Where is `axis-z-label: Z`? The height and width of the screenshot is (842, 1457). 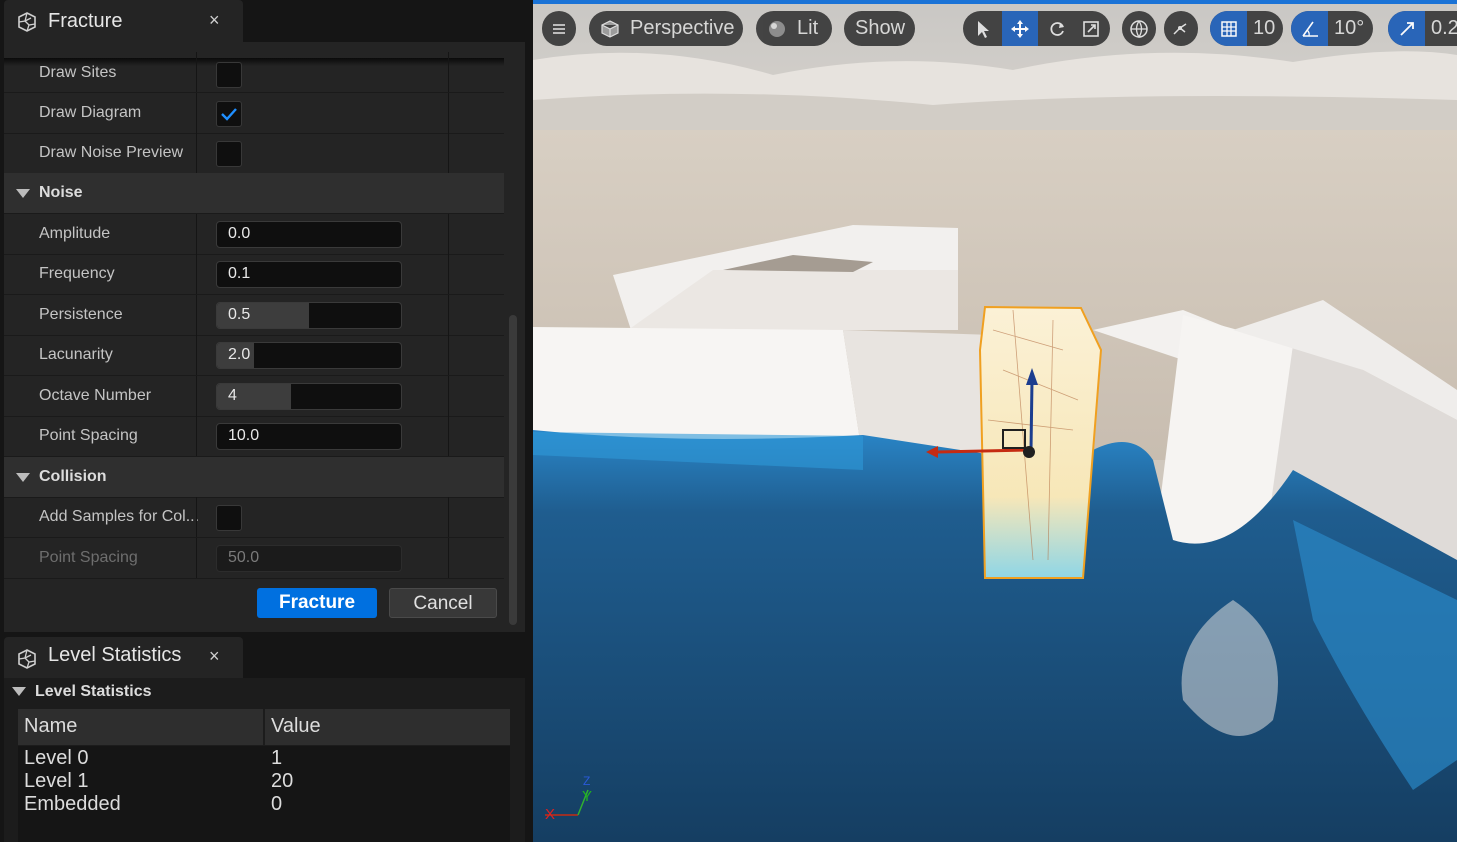
axis-z-label: Z is located at coordinates (587, 781).